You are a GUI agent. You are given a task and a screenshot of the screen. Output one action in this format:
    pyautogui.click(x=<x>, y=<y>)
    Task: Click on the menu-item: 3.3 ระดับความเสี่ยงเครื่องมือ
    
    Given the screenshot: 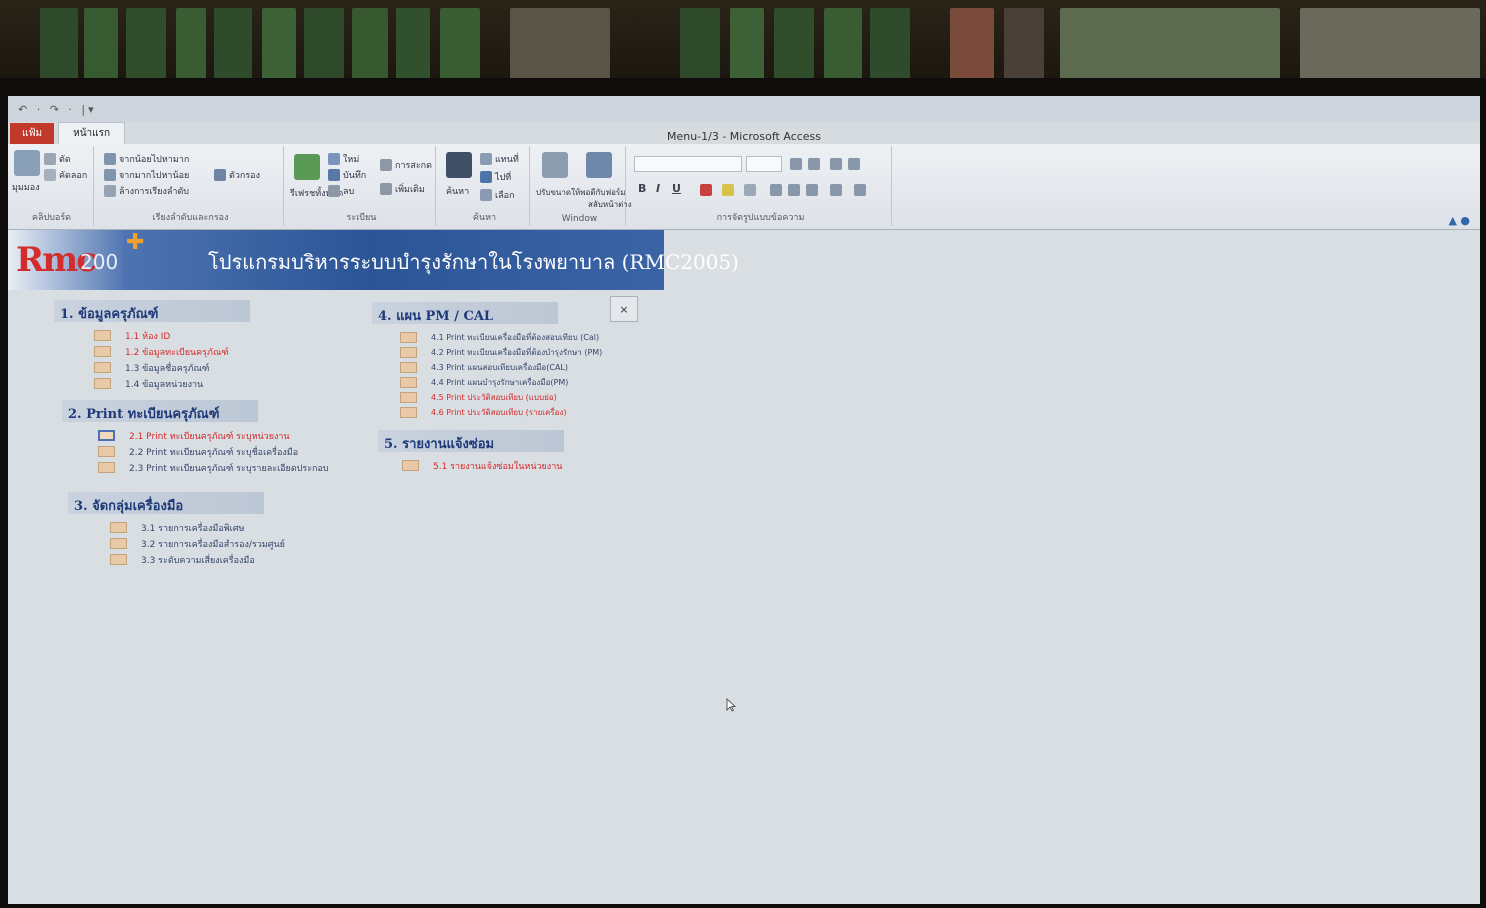 What is the action you would take?
    pyautogui.click(x=197, y=559)
    